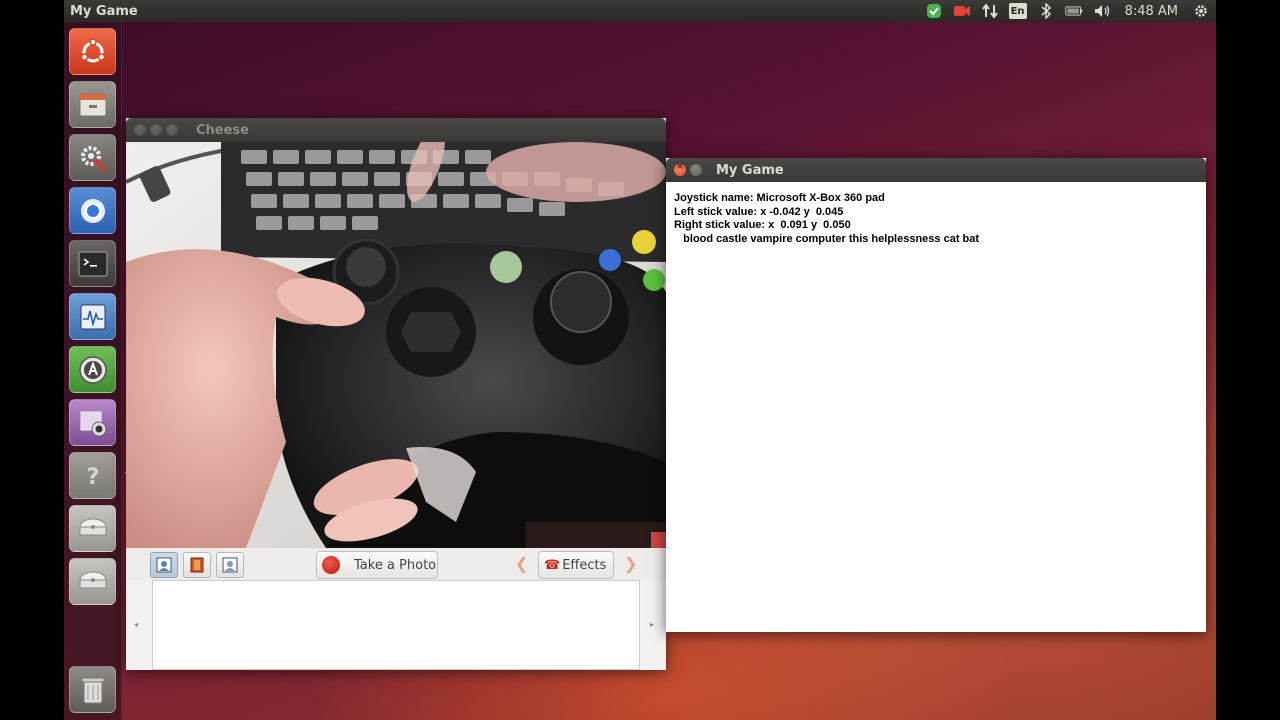 This screenshot has height=720, width=1280. I want to click on right-stick-line: Right stick value: x 0.091 y 0.050, so click(762, 225).